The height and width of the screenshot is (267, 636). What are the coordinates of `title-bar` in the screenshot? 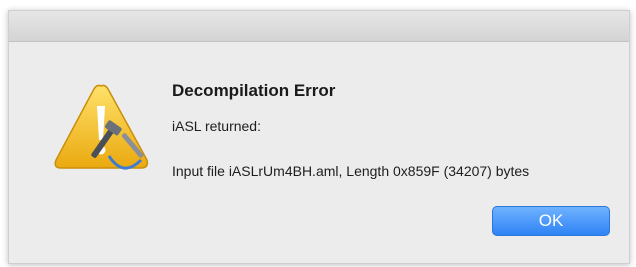 It's located at (319, 26).